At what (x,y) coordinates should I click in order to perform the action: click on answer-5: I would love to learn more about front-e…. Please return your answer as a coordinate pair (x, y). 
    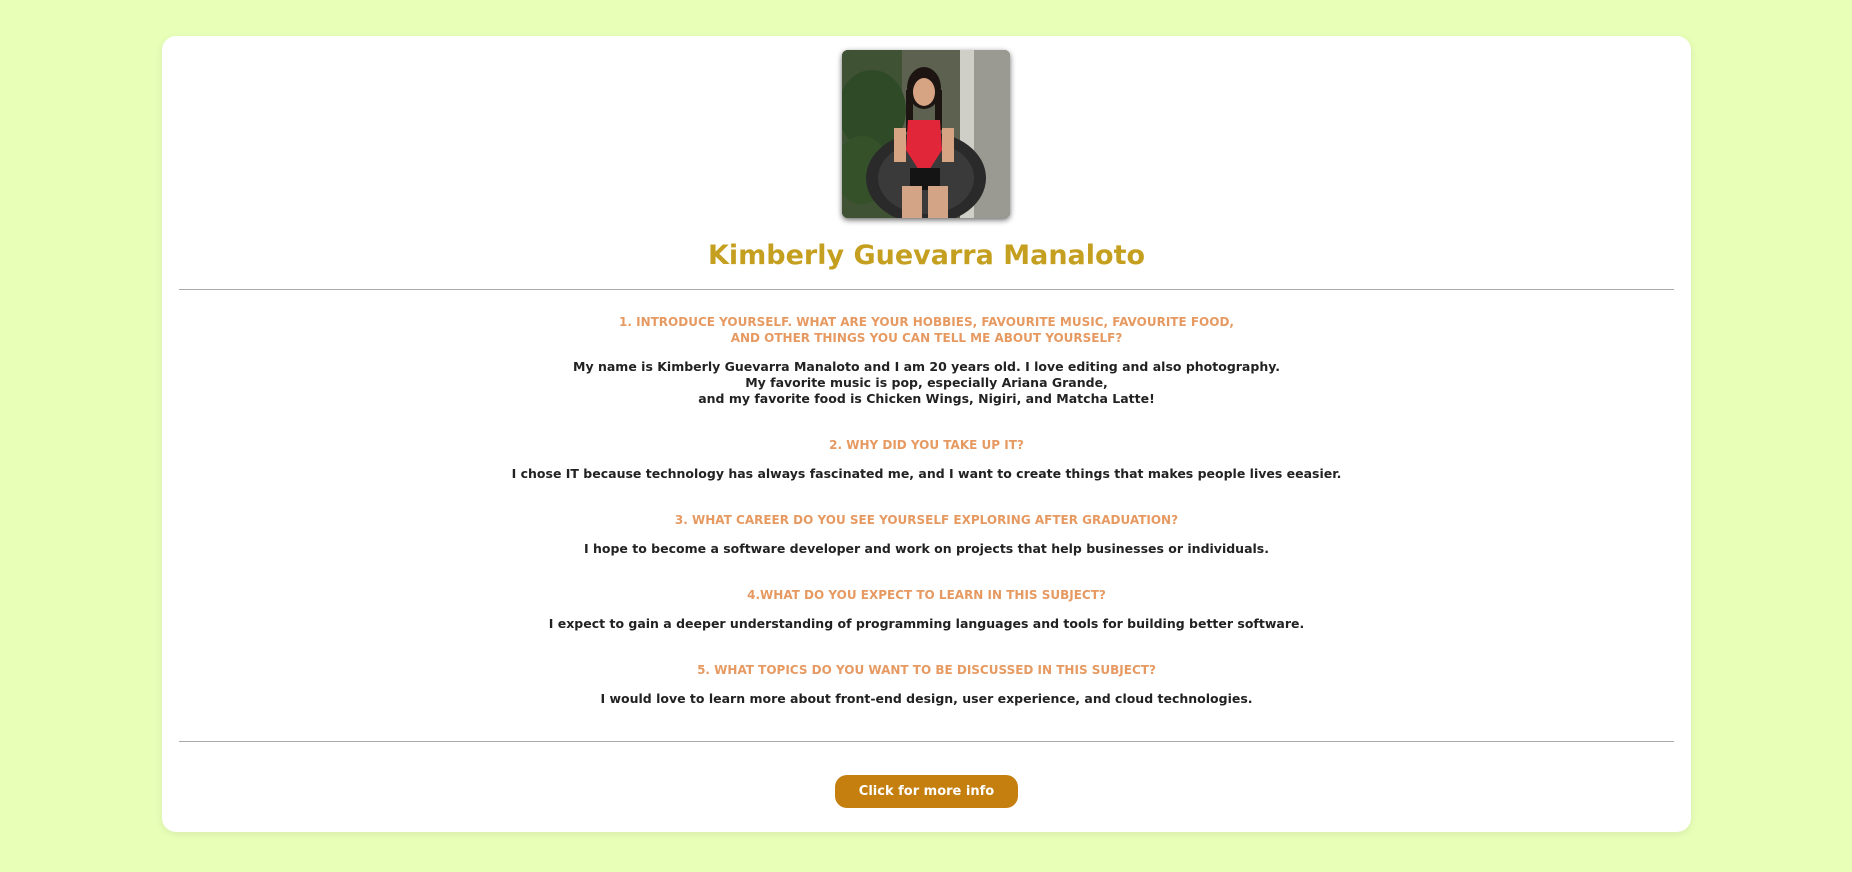
    Looking at the image, I should click on (926, 698).